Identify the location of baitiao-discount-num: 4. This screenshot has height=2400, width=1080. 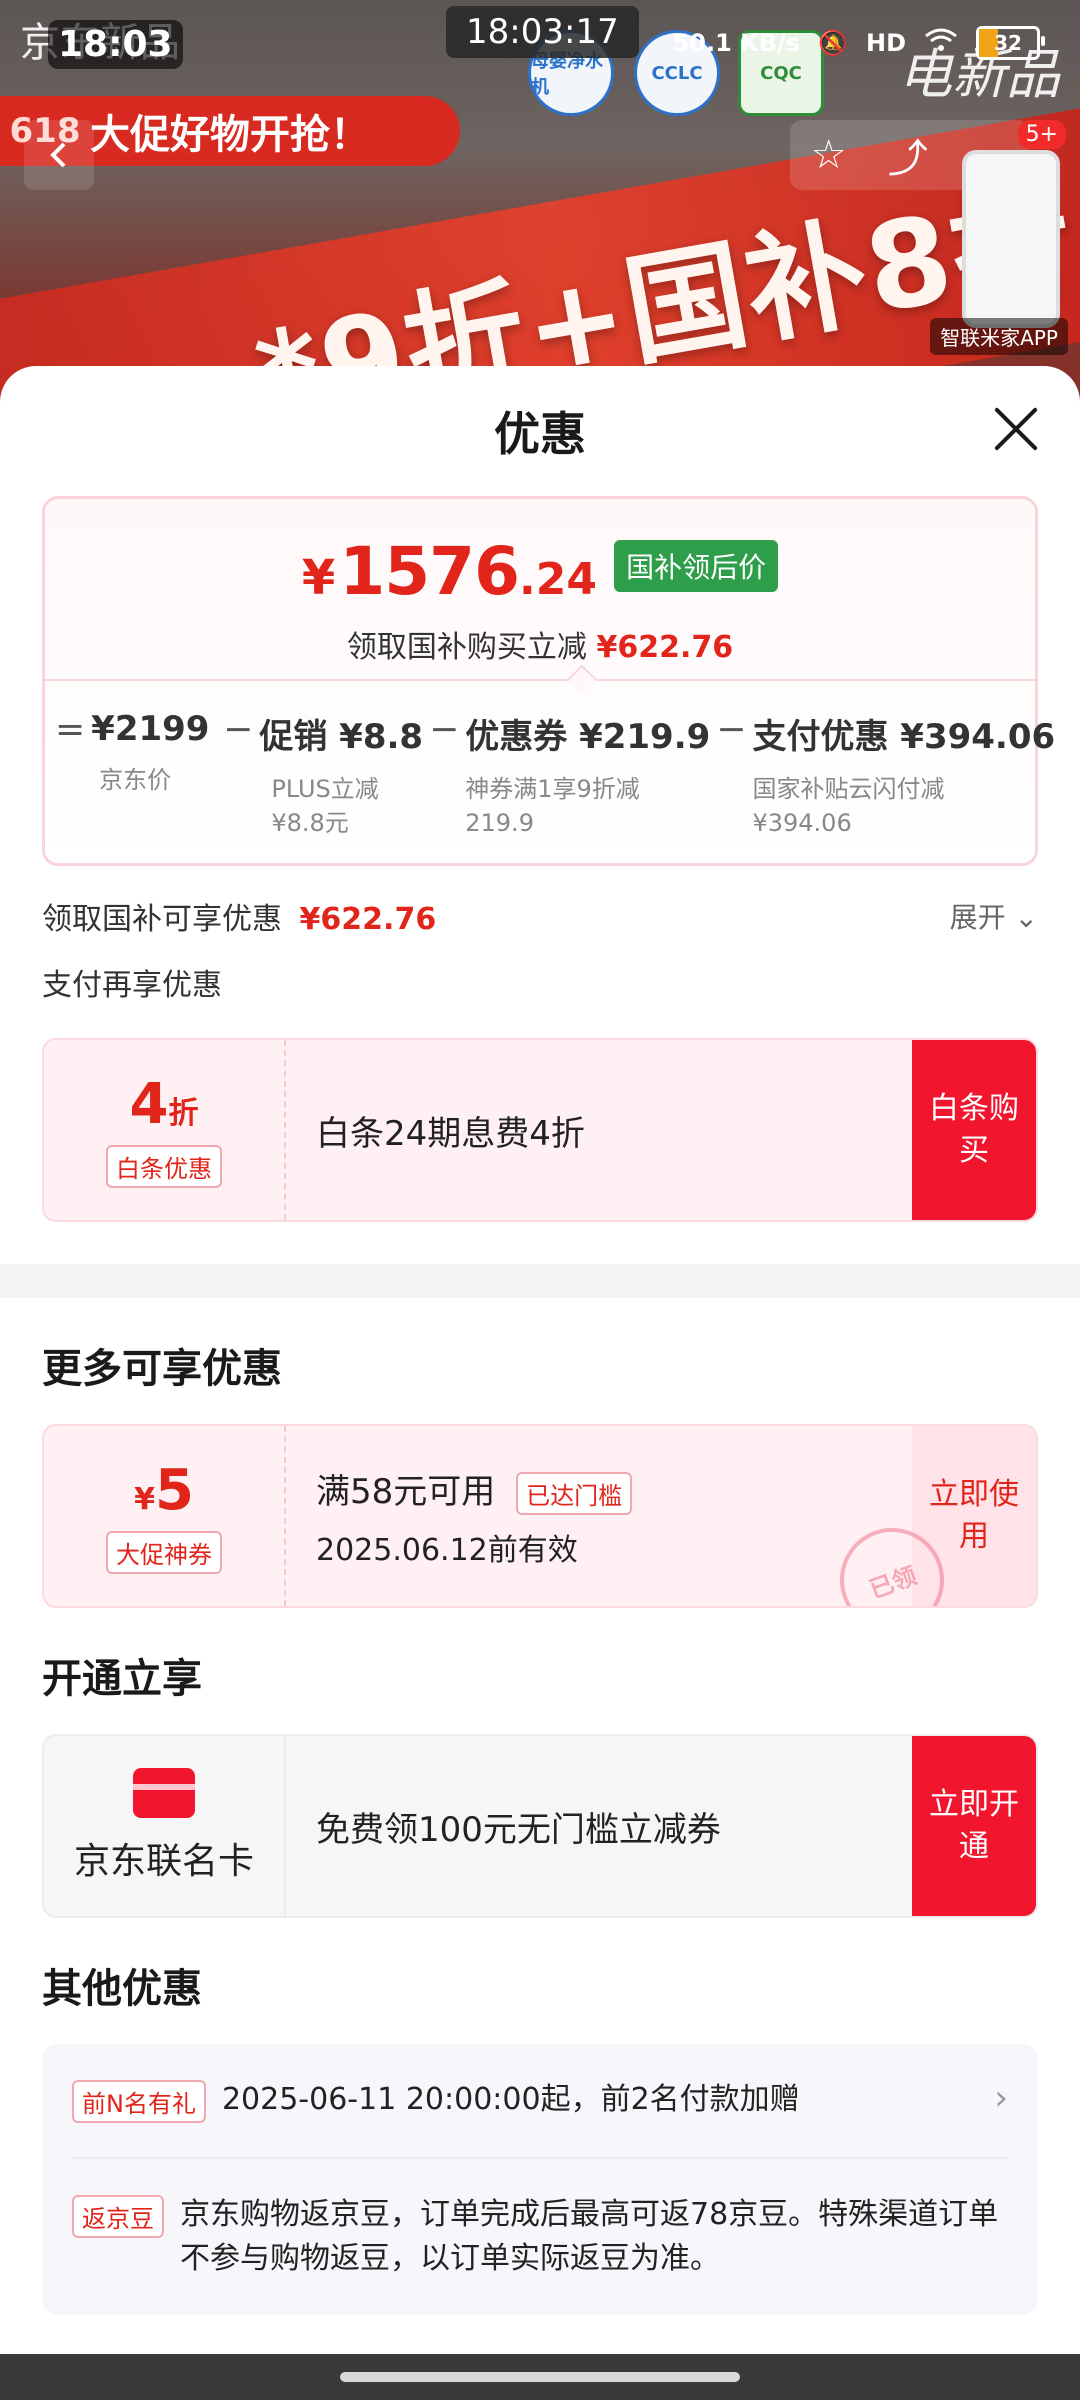
(149, 1104).